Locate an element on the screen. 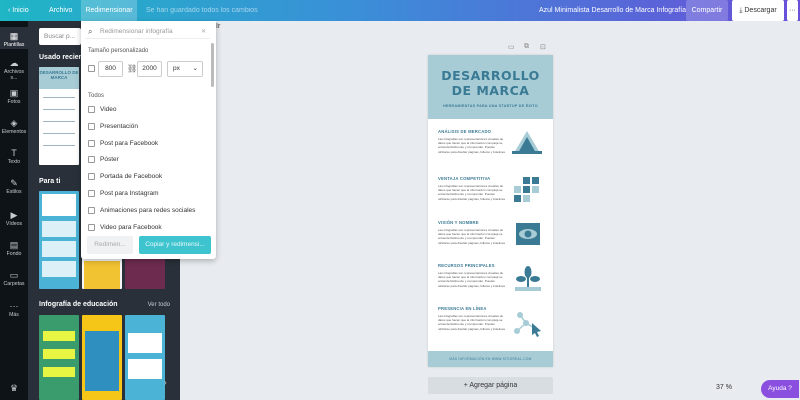 Image resolution: width=800 pixels, height=400 pixels. section-heading: VENTAJA COMPETITIVA is located at coordinates (464, 178).